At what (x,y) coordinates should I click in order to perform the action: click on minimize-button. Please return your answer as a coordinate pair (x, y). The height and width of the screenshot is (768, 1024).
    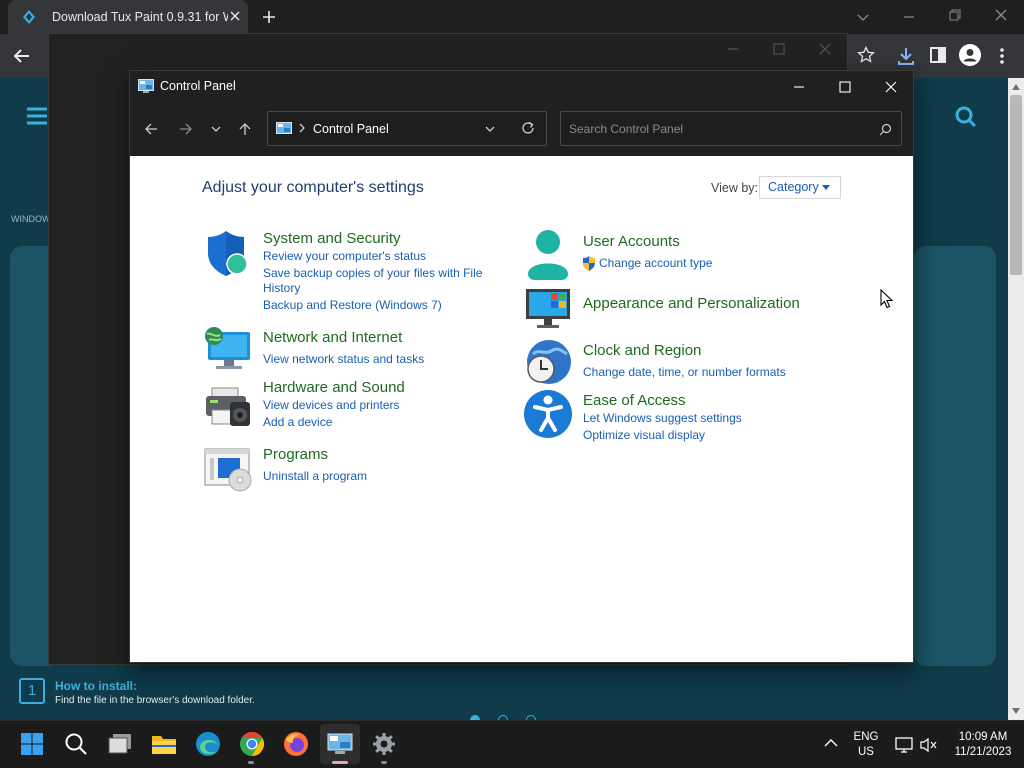
    Looking at the image, I should click on (799, 86).